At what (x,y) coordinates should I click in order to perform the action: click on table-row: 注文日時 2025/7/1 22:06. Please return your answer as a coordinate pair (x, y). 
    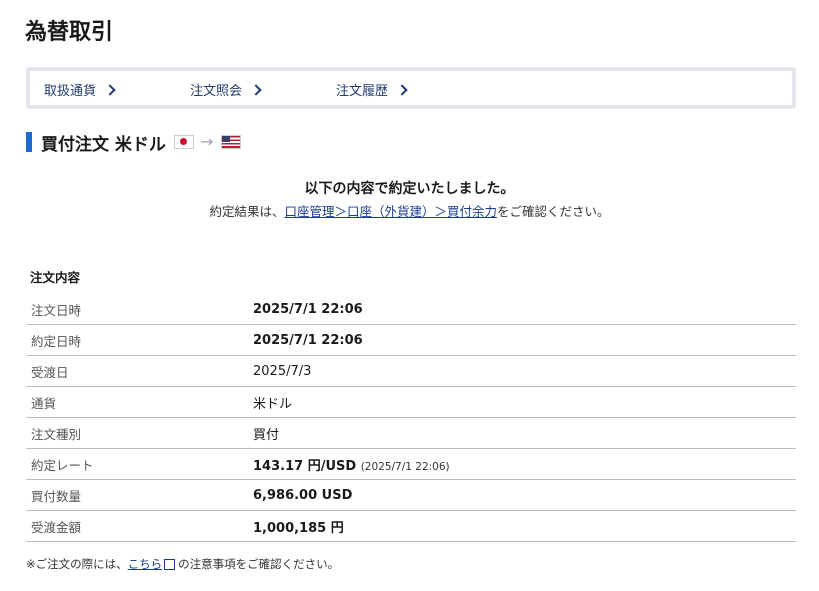
    Looking at the image, I should click on (411, 309).